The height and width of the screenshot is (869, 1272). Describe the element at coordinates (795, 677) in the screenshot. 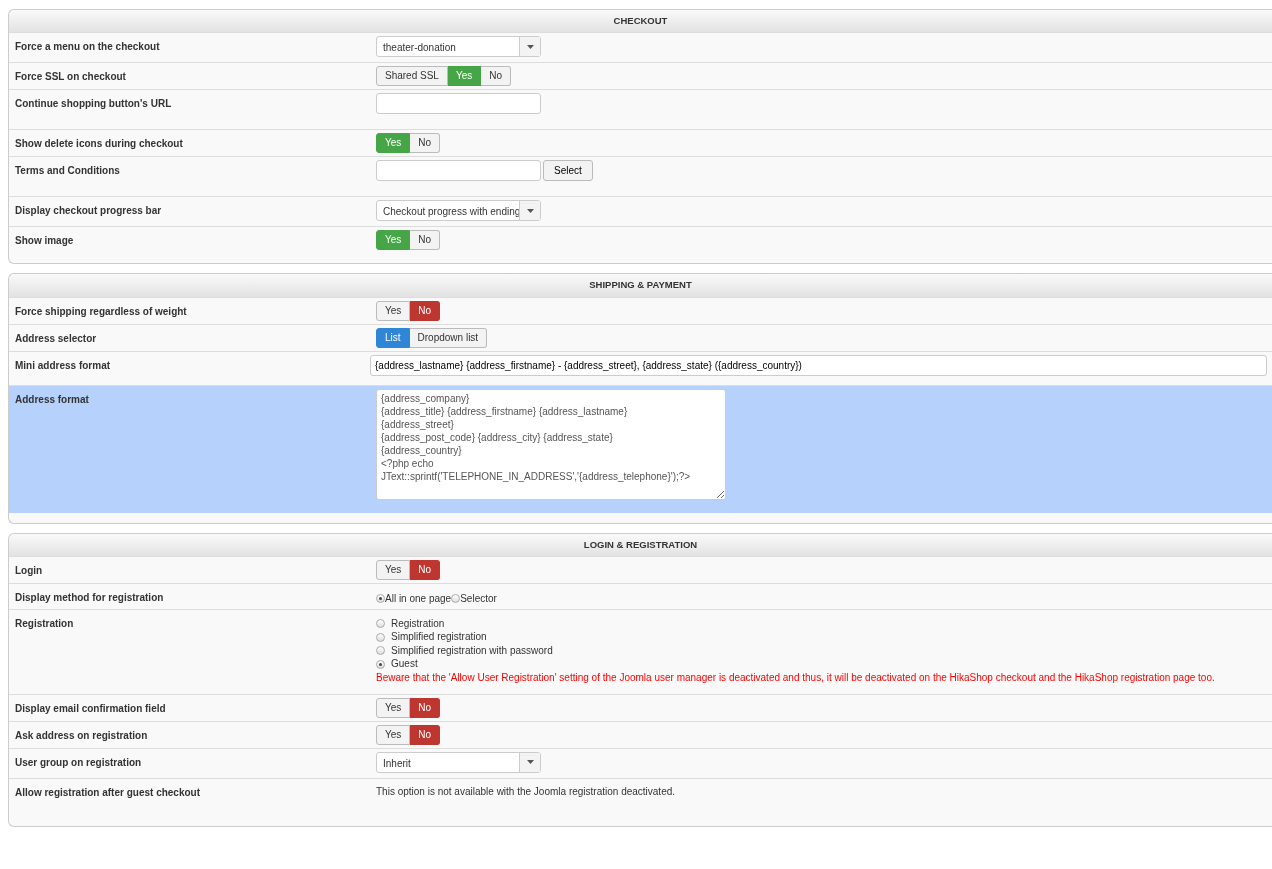

I see `warning-text: Beware that the 'Allow User Registration' setting of the Joomla user manager is deactivated and thus, it will be deactivated on the HikaShop checkout and the HikaShop registration page too.` at that location.